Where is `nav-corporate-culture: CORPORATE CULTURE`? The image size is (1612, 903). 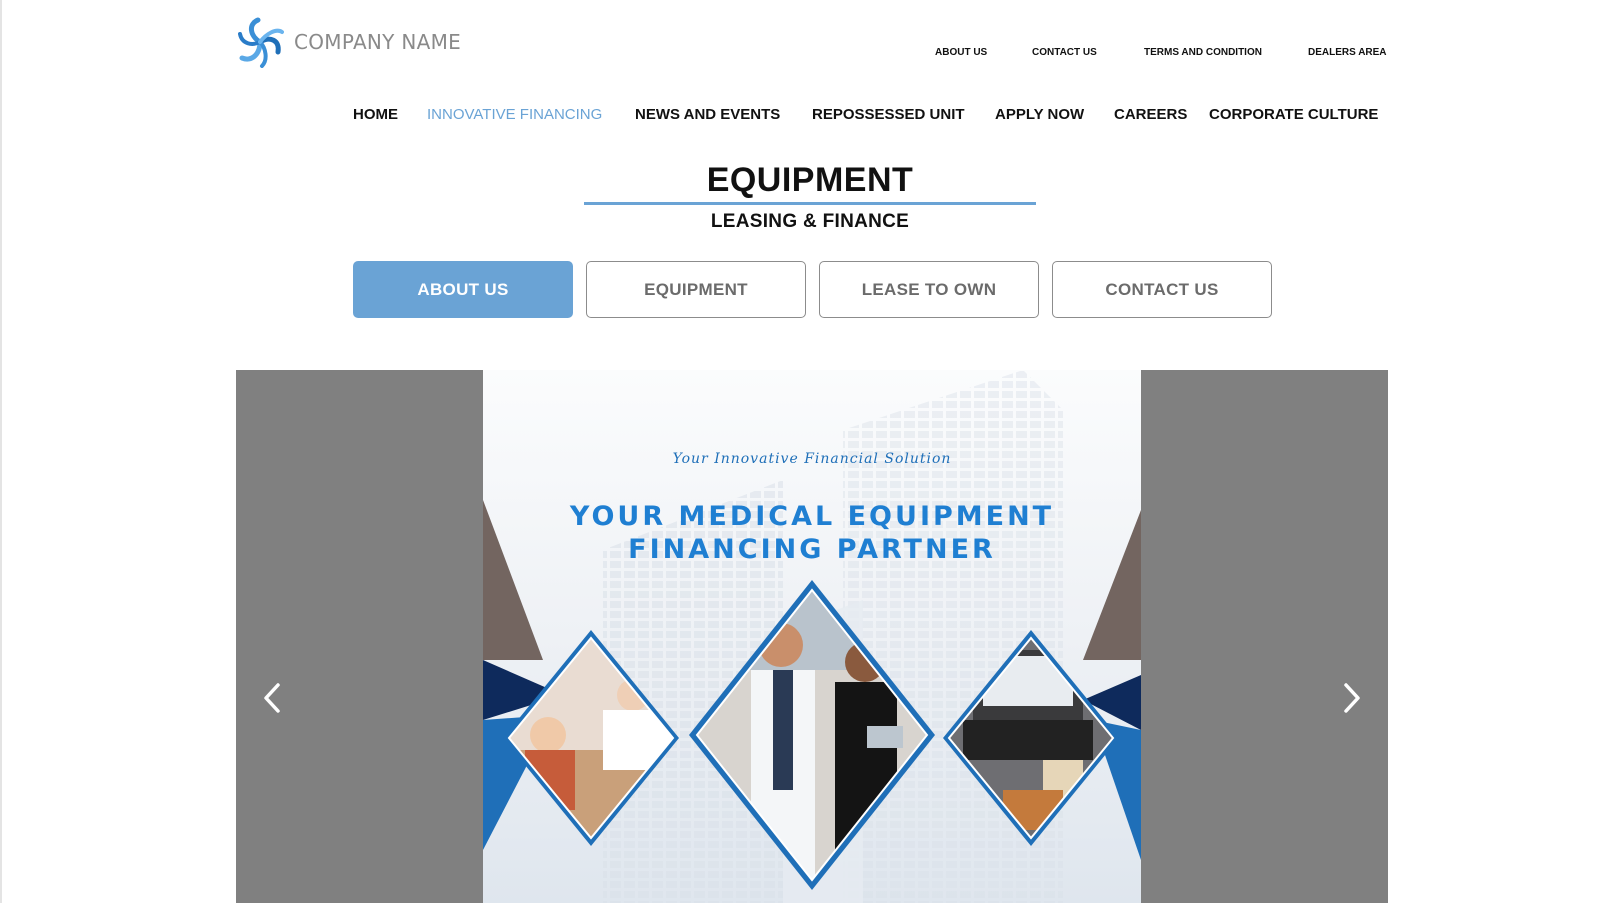 nav-corporate-culture: CORPORATE CULTURE is located at coordinates (1293, 114).